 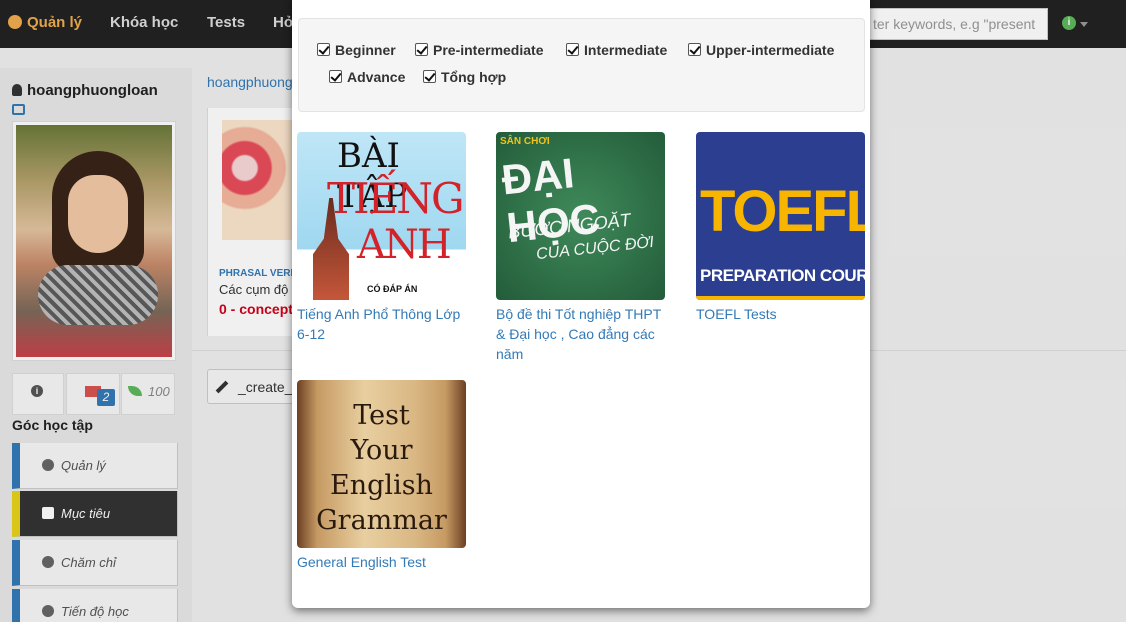 I want to click on course-cover-image: Test Your English Grammar, so click(x=381, y=464).